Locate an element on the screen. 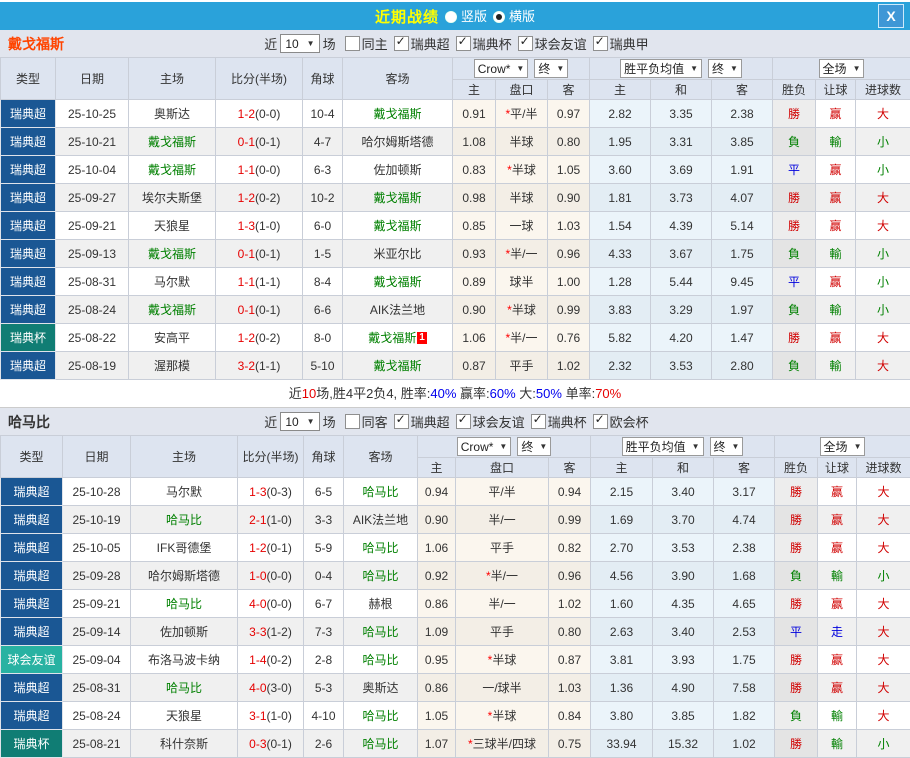 Image resolution: width=910 pixels, height=758 pixels. vertical-layout-radio is located at coordinates (451, 17).